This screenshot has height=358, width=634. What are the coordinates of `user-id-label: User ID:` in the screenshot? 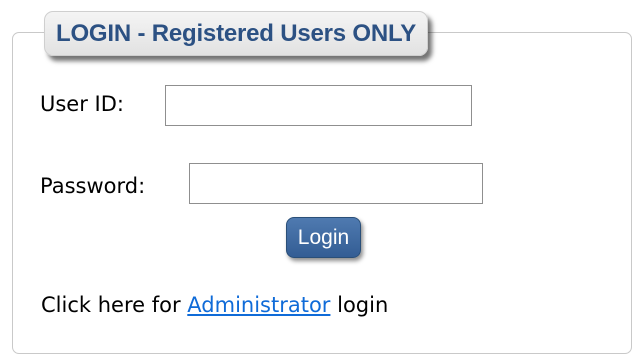 It's located at (82, 104).